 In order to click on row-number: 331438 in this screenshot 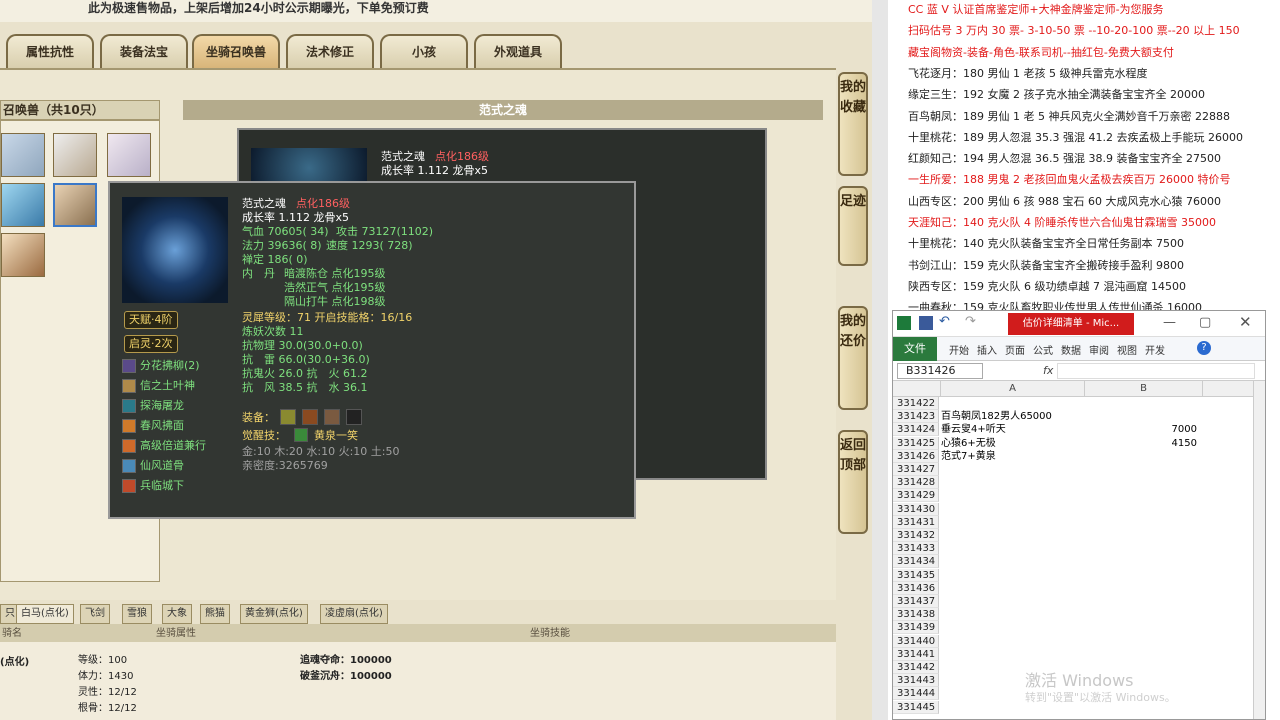, I will do `click(916, 615)`.